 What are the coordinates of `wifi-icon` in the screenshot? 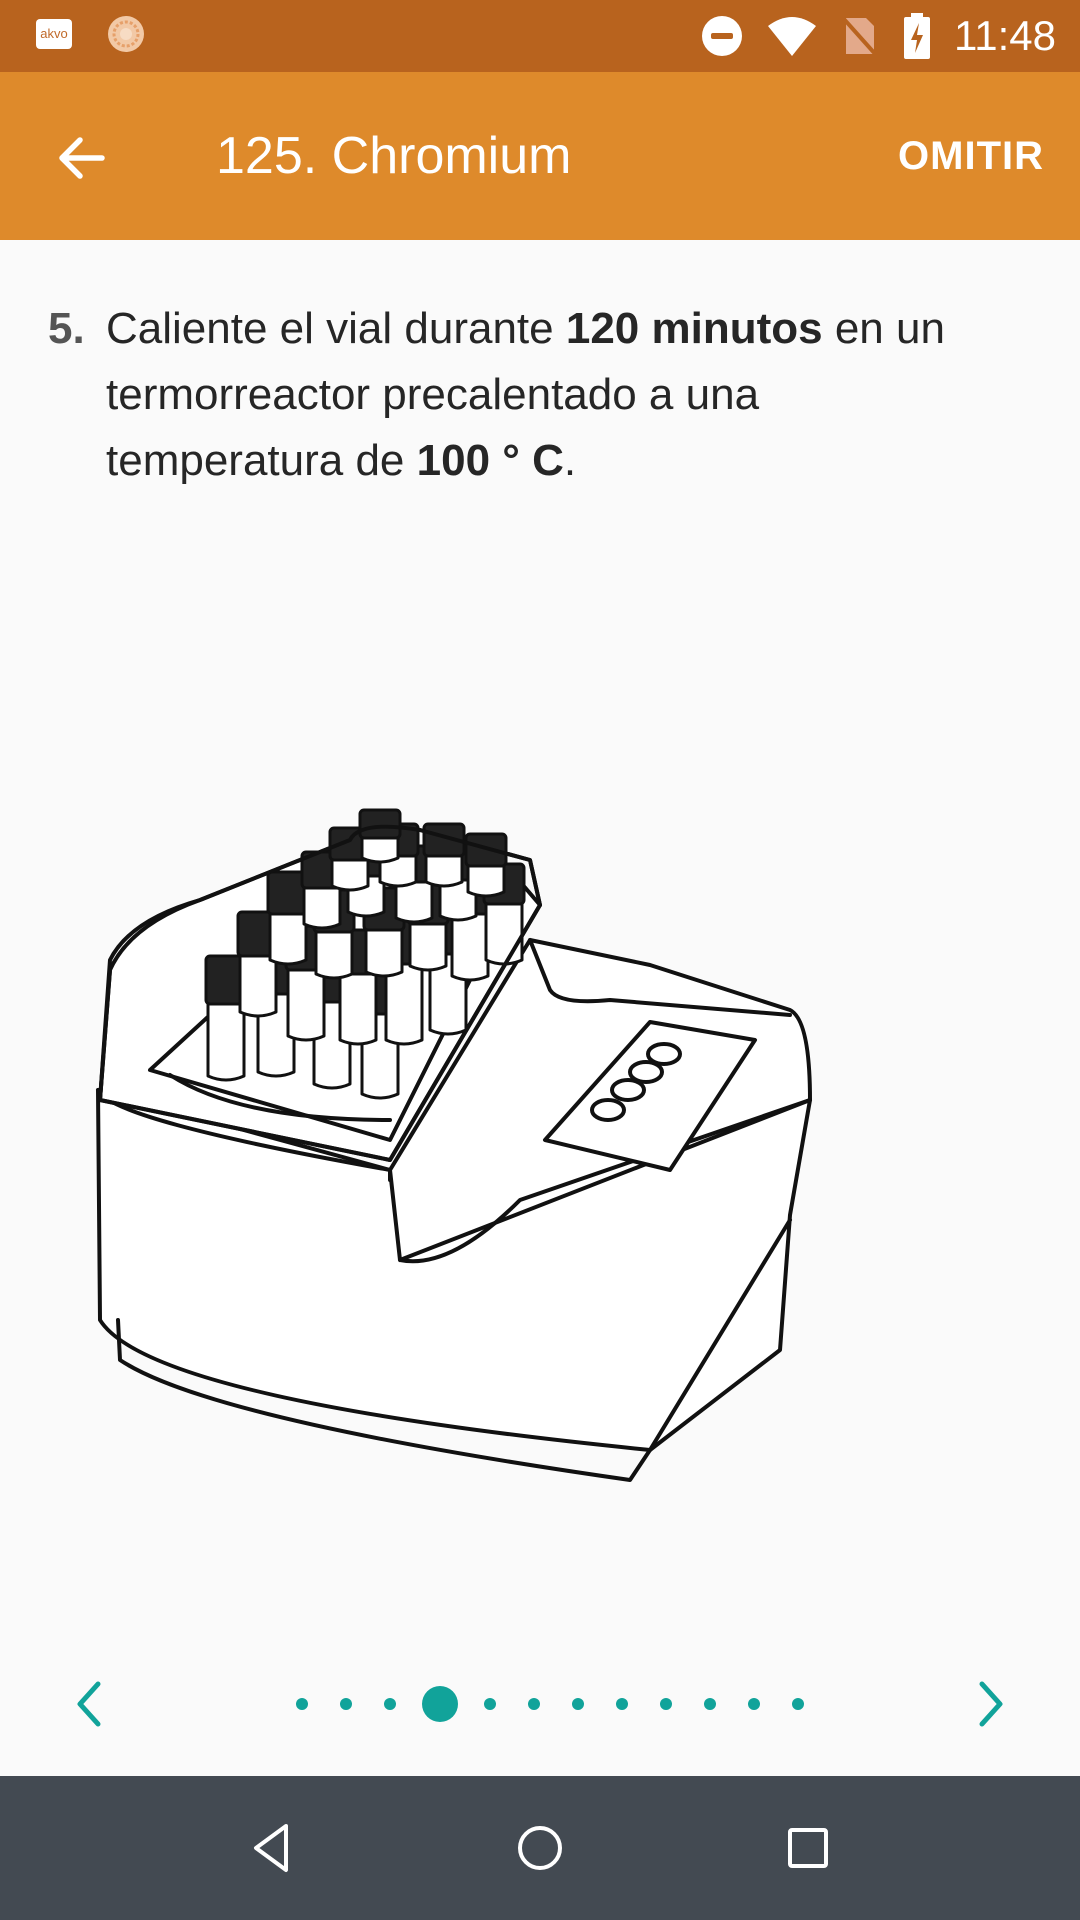 It's located at (792, 36).